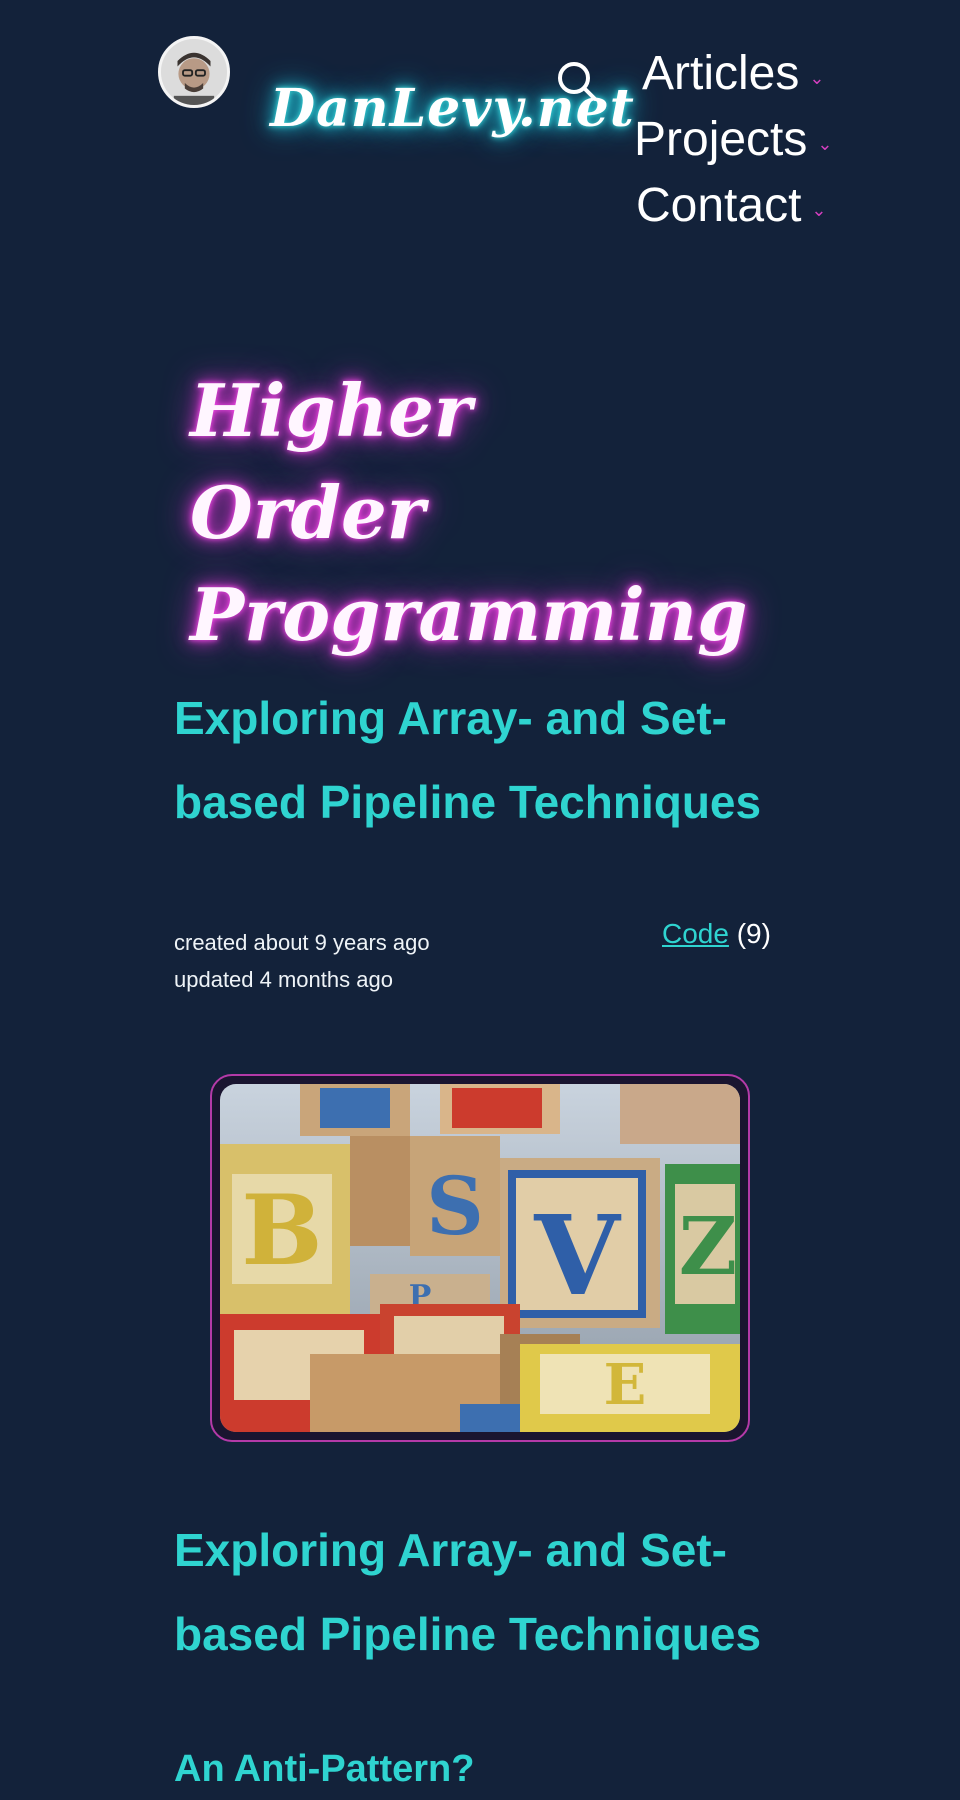  What do you see at coordinates (468, 802) in the screenshot?
I see `article-title-line: based Pipeline Techniques` at bounding box center [468, 802].